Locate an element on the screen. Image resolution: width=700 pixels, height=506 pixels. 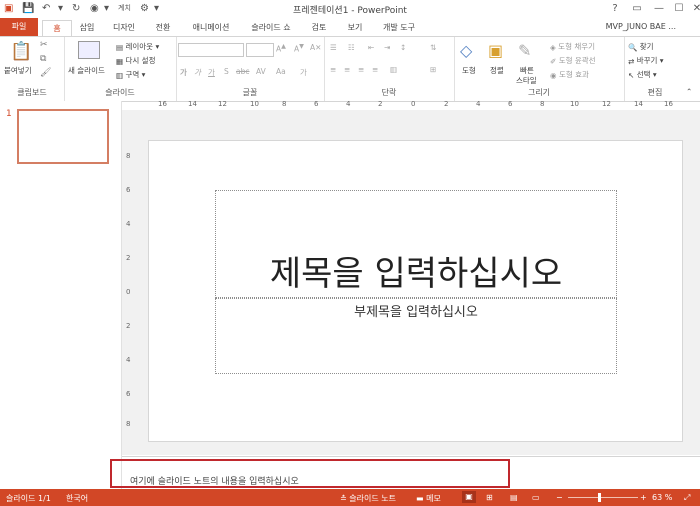
zoom-out-icon: − is located at coordinates (559, 497).